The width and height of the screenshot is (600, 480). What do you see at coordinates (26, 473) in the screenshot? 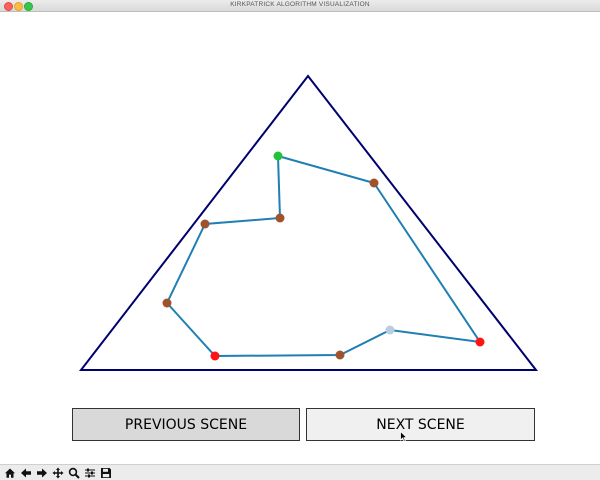
I see `back-icon` at bounding box center [26, 473].